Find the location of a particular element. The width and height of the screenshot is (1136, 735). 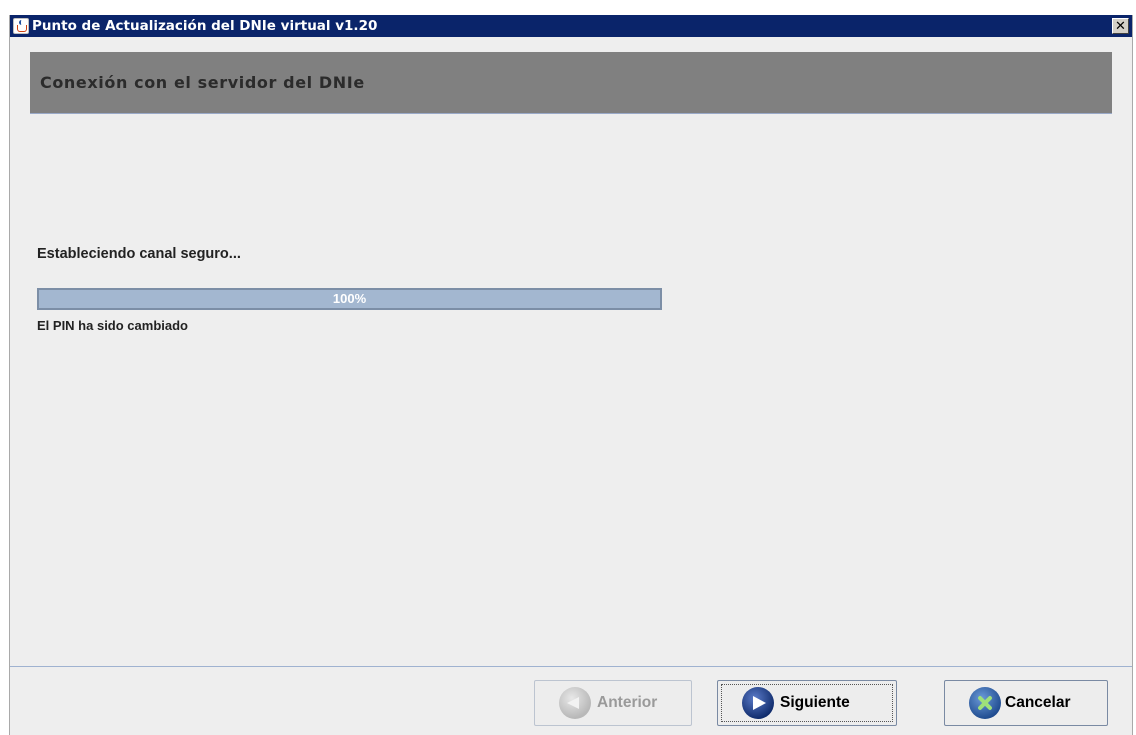

close-icon: ✕ is located at coordinates (1120, 26).